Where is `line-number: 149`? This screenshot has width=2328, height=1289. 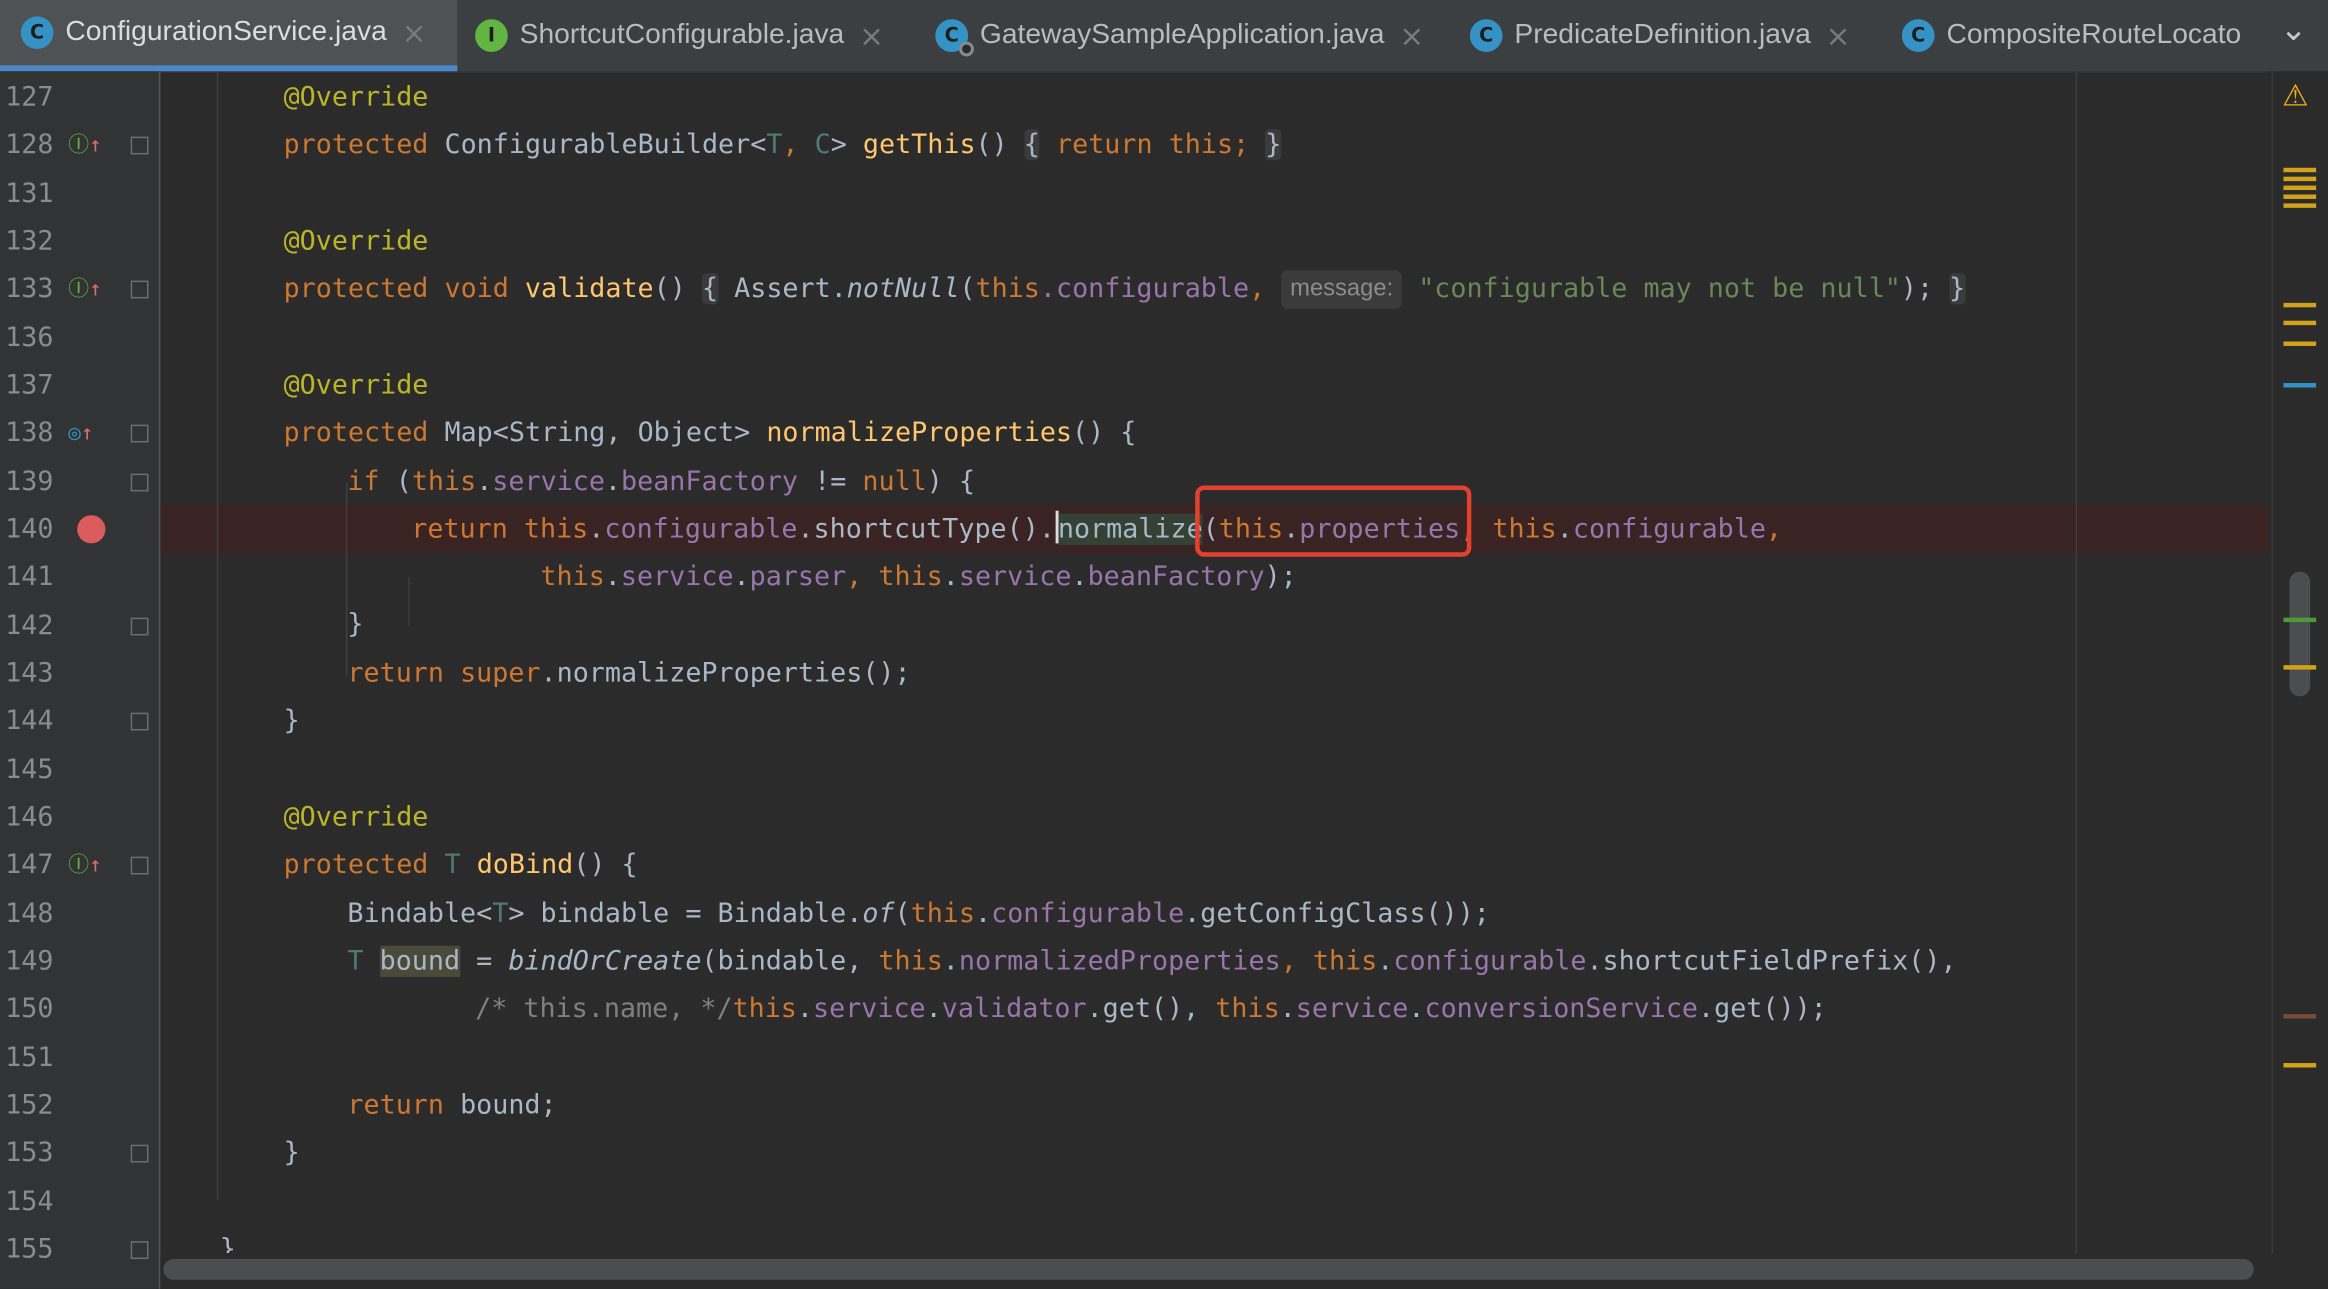
line-number: 149 is located at coordinates (29, 961).